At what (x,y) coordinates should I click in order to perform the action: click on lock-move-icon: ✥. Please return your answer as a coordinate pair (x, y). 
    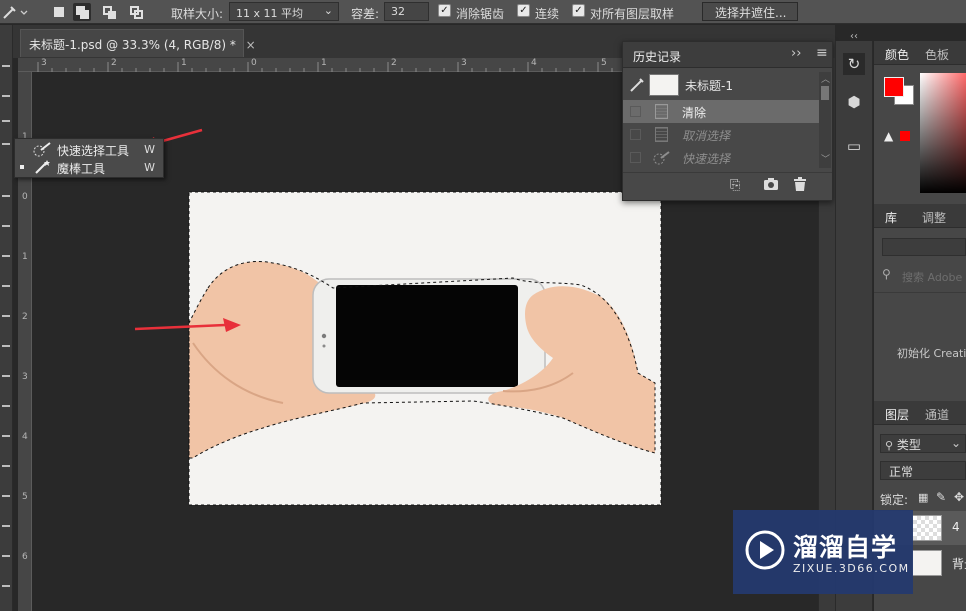
    Looking at the image, I should click on (959, 497).